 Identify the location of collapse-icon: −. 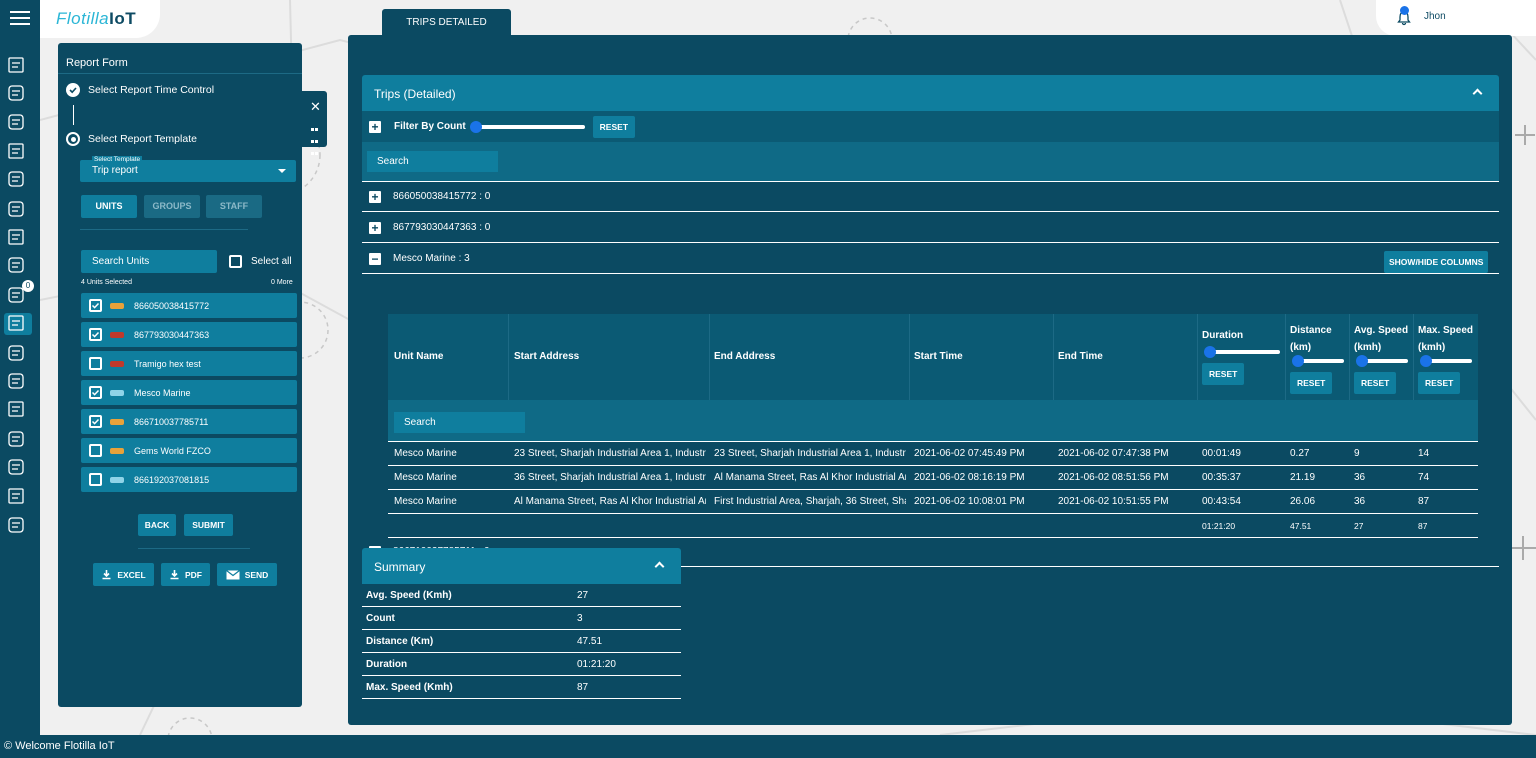
(375, 258).